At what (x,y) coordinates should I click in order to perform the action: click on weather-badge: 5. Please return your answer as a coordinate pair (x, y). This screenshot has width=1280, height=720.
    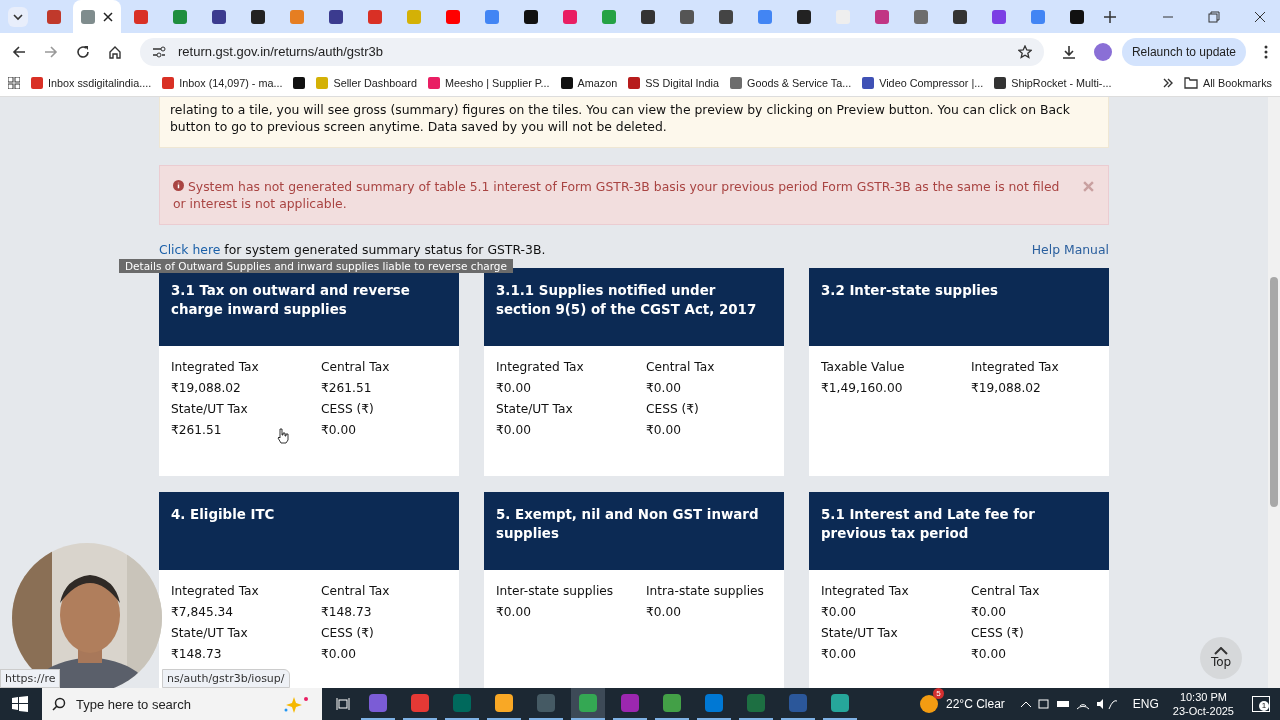
    Looking at the image, I should click on (938, 693).